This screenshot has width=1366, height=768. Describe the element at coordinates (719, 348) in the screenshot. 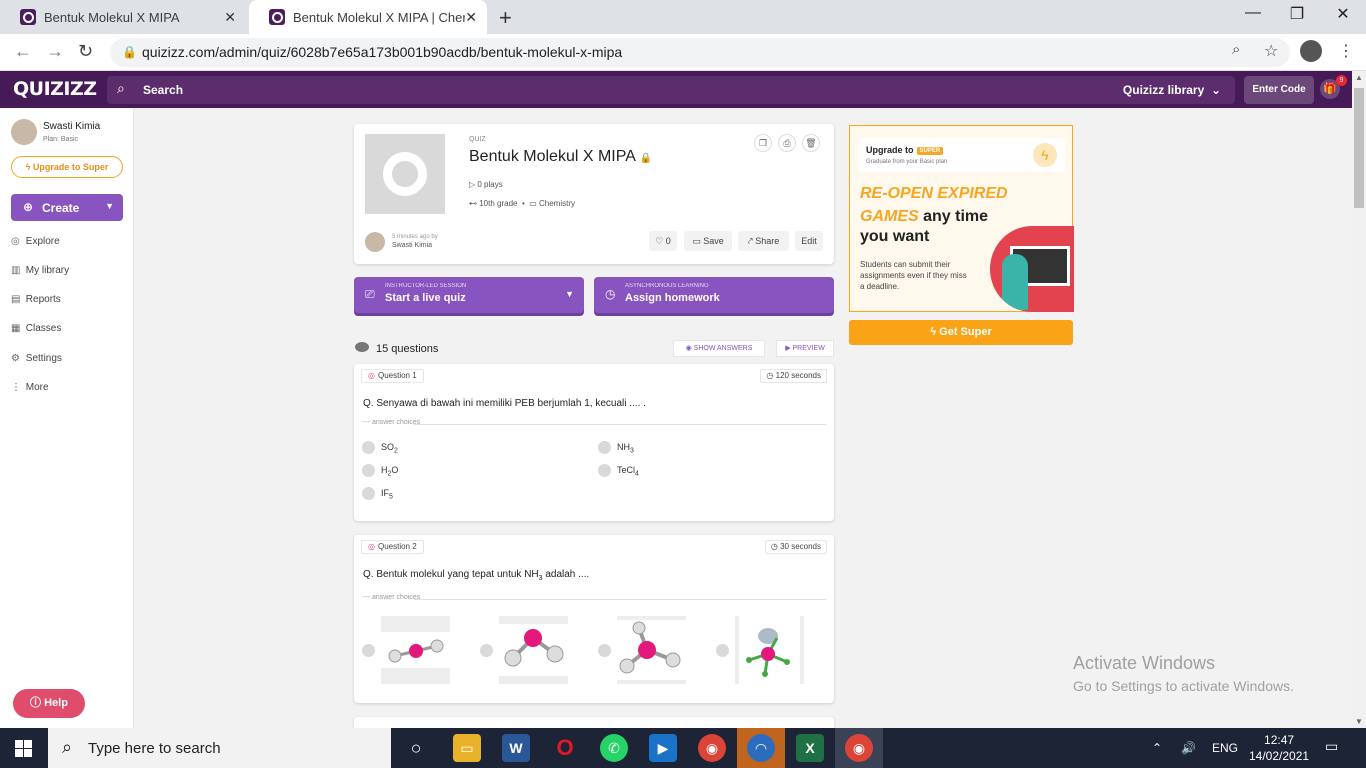

I see `show-answers-button: ◉ SHOW ANSWERS` at that location.